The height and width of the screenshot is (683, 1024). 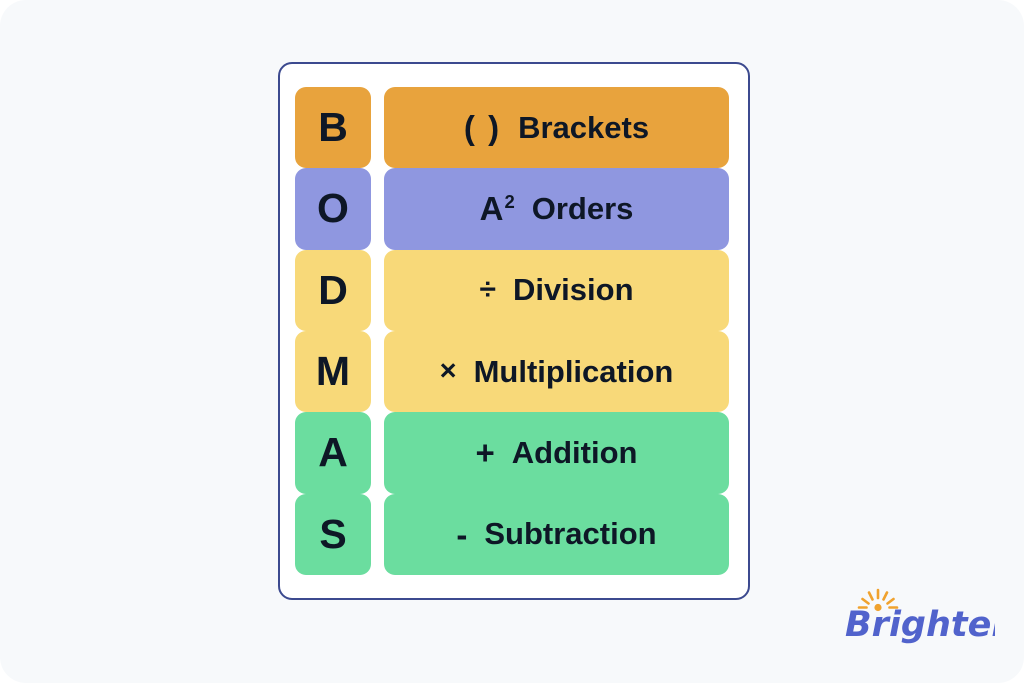 What do you see at coordinates (491, 209) in the screenshot?
I see `operator-symbol-base: A` at bounding box center [491, 209].